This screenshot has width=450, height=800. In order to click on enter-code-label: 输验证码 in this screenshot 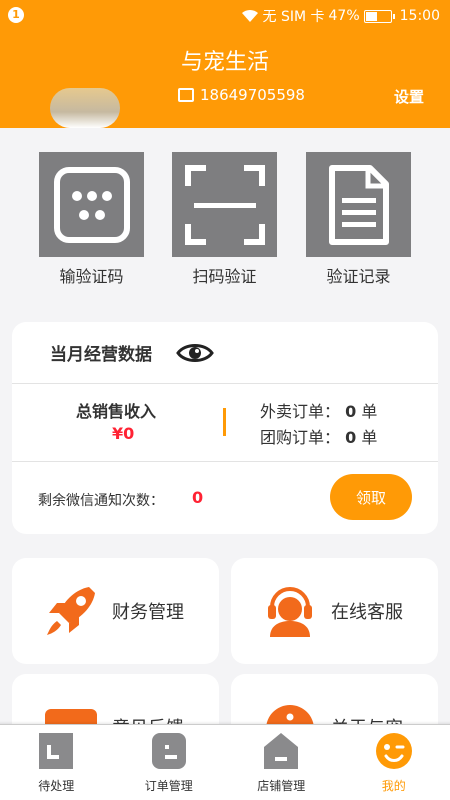, I will do `click(91, 276)`.